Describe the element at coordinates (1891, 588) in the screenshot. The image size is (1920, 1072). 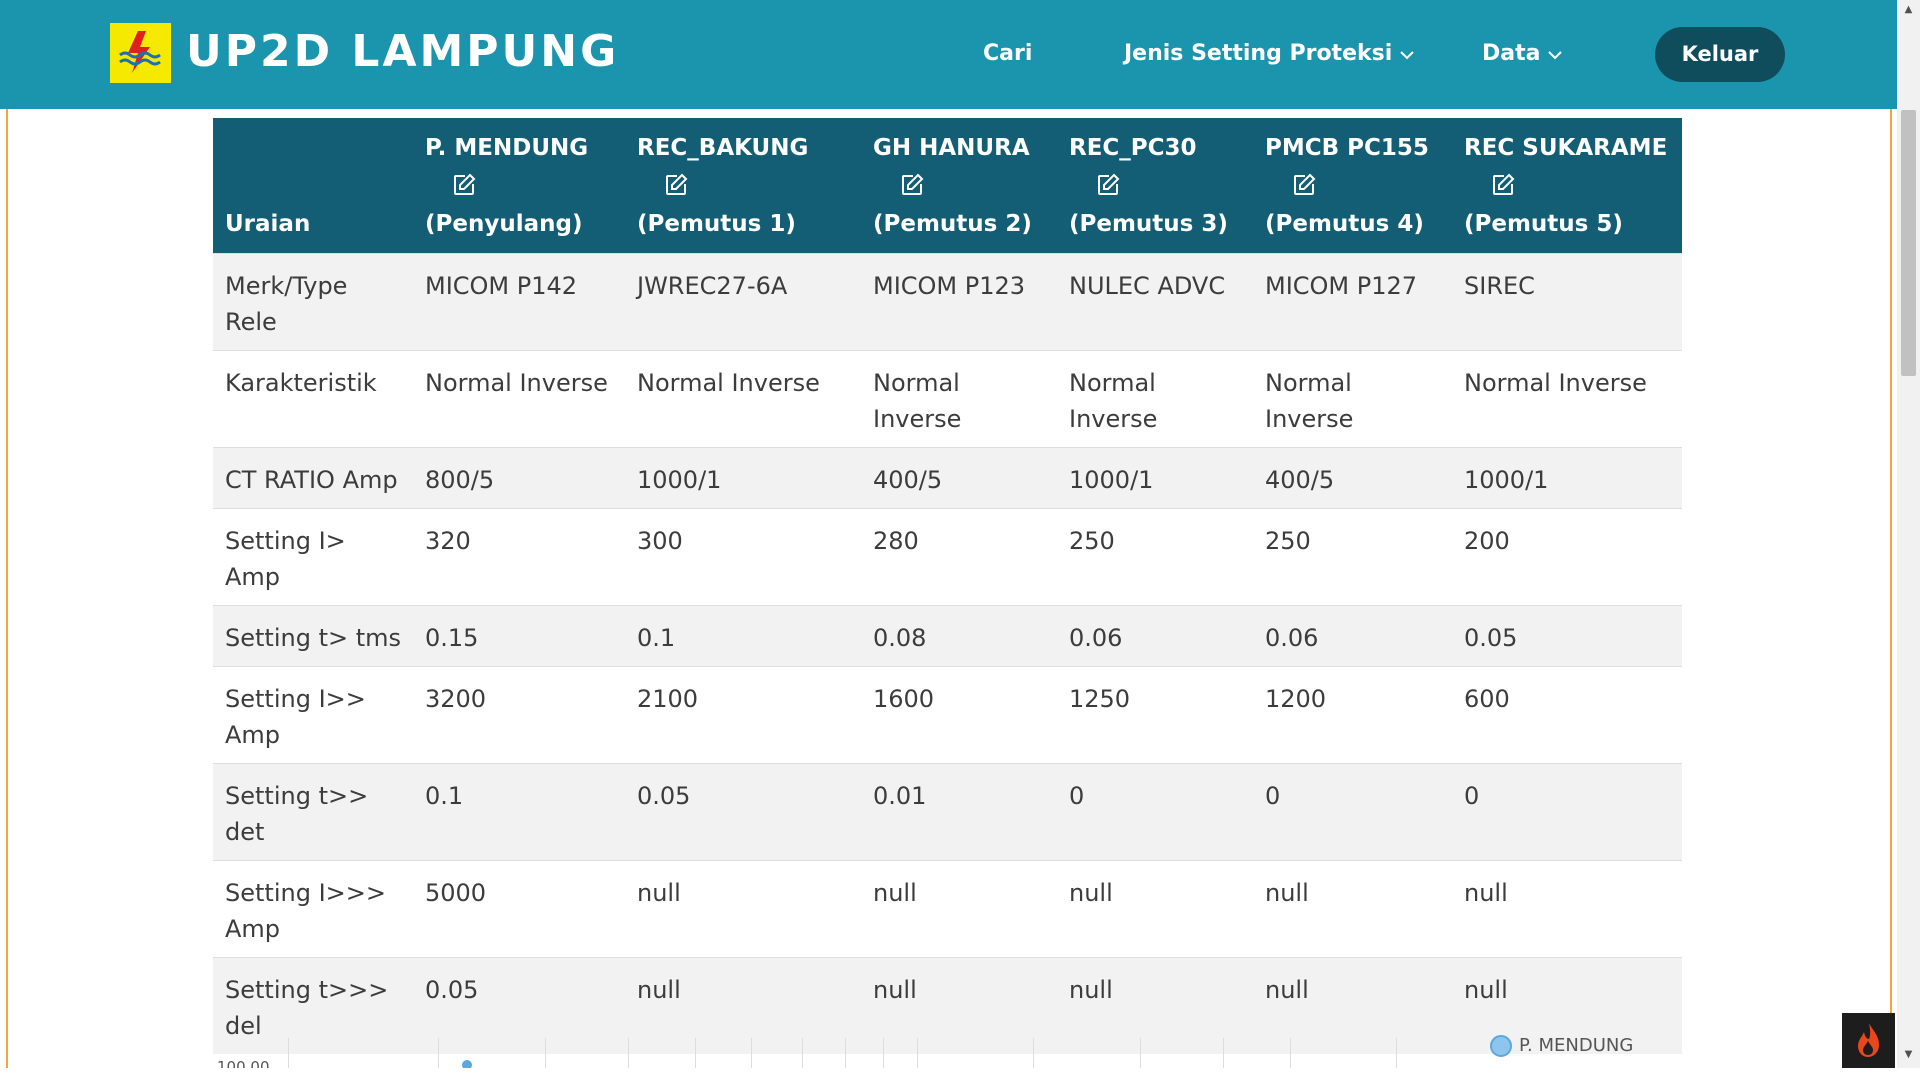
I see `right-divider` at that location.